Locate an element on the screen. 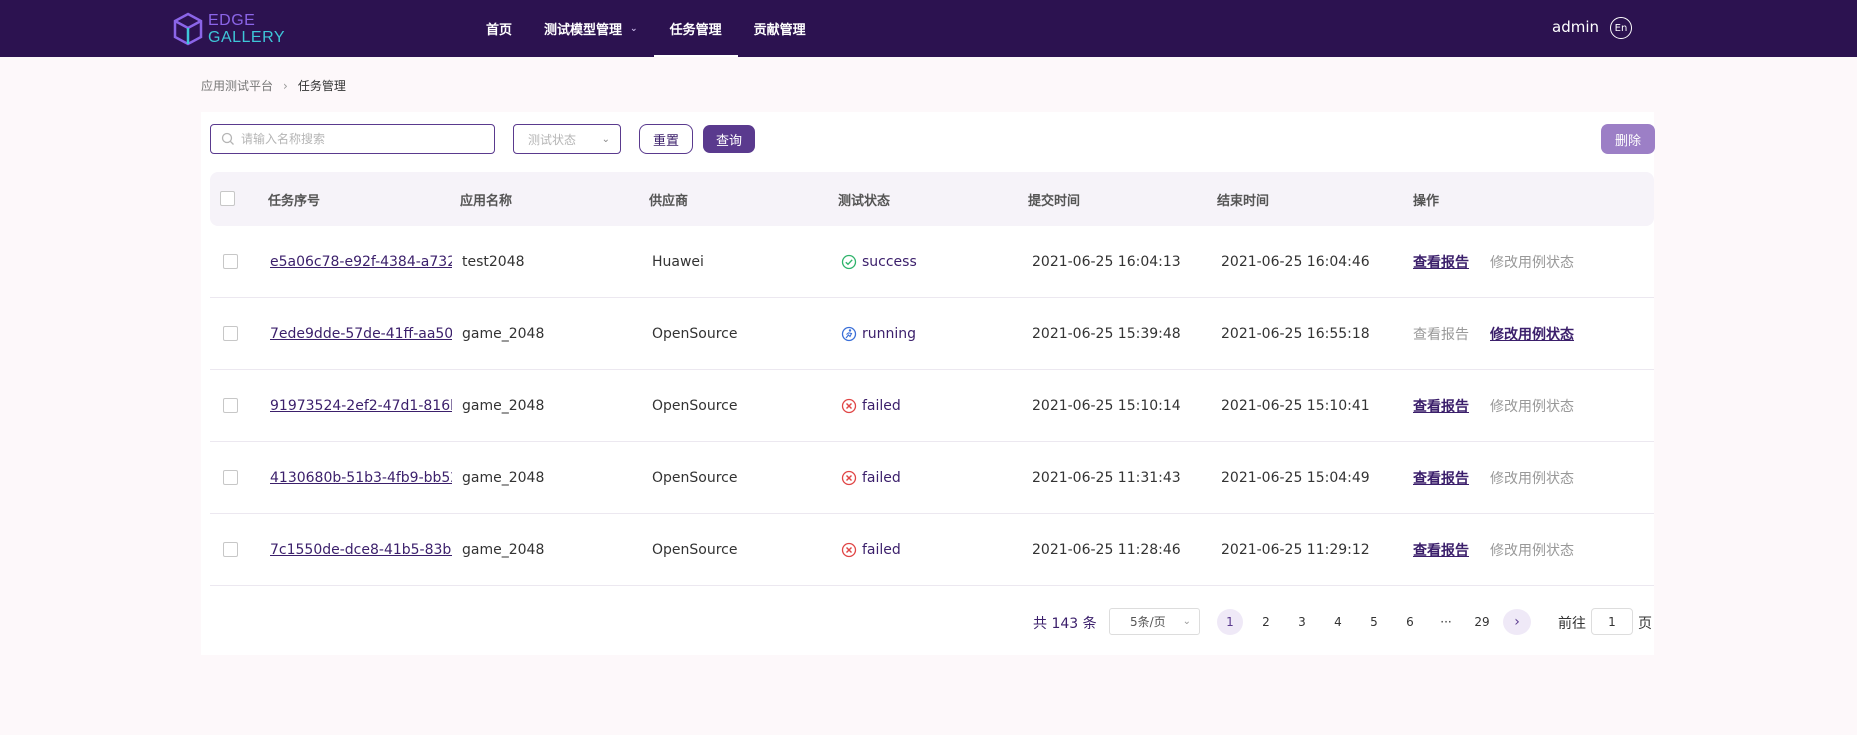  goto-suffix: 页 is located at coordinates (1645, 624).